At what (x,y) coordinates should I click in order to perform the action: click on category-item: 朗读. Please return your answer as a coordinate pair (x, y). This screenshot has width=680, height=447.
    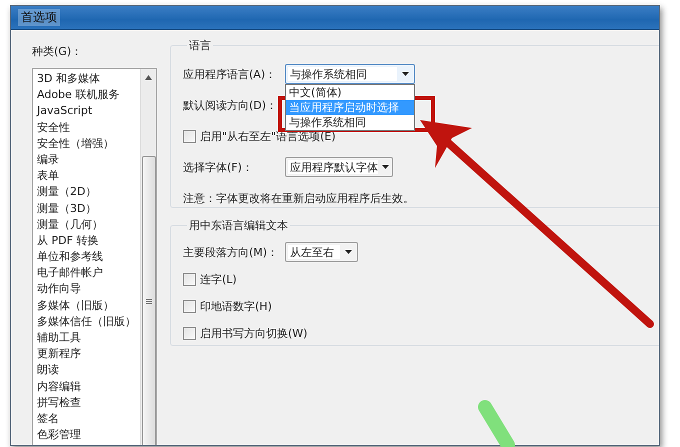
    Looking at the image, I should click on (88, 370).